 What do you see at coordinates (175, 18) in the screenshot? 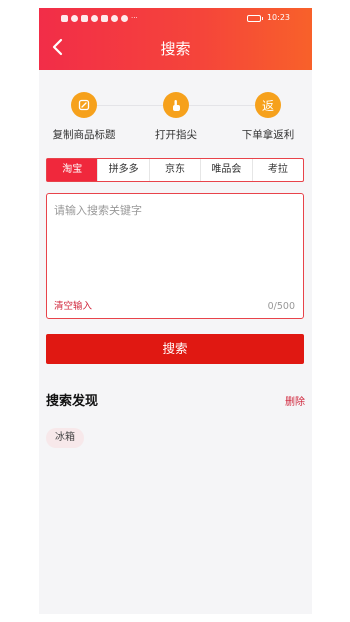
I see `status-bar: ··· 10:23` at bounding box center [175, 18].